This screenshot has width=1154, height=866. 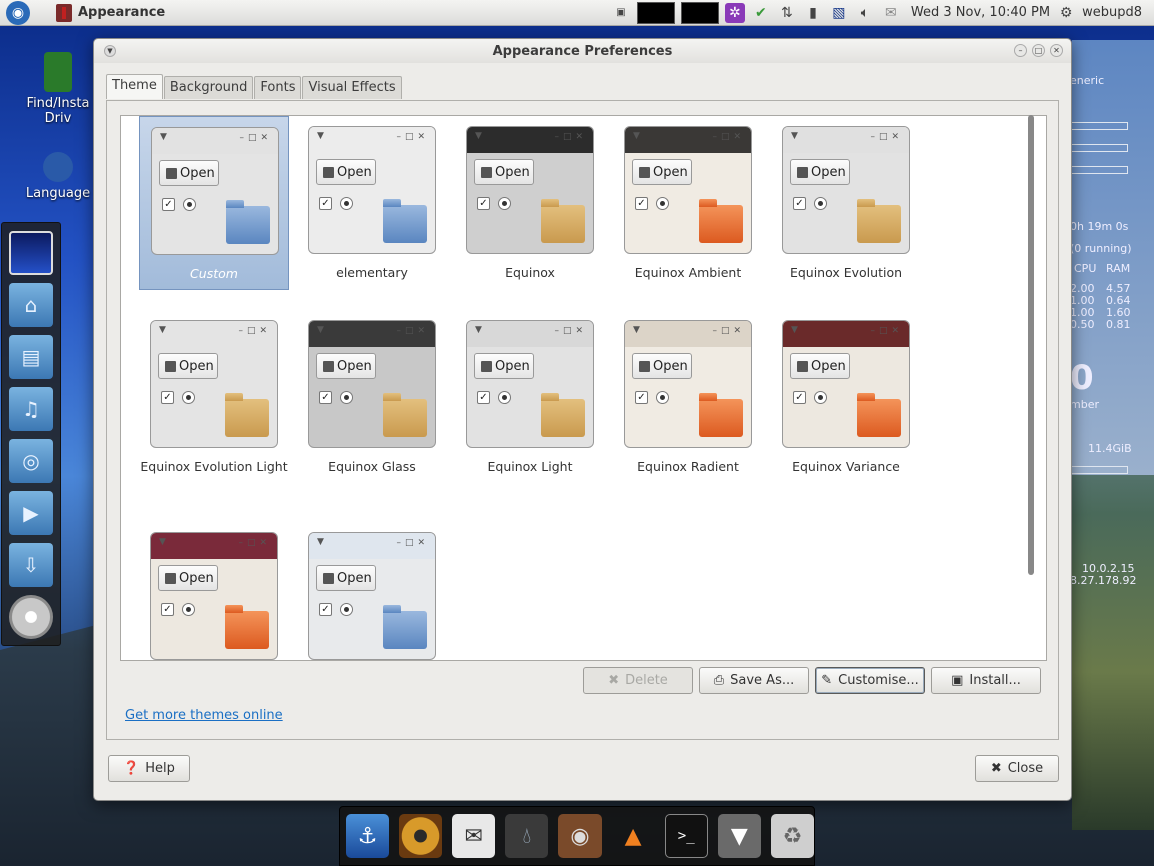 What do you see at coordinates (214, 203) in the screenshot?
I see `theme-item: ▼ –□✕ Open ✓ Custom` at bounding box center [214, 203].